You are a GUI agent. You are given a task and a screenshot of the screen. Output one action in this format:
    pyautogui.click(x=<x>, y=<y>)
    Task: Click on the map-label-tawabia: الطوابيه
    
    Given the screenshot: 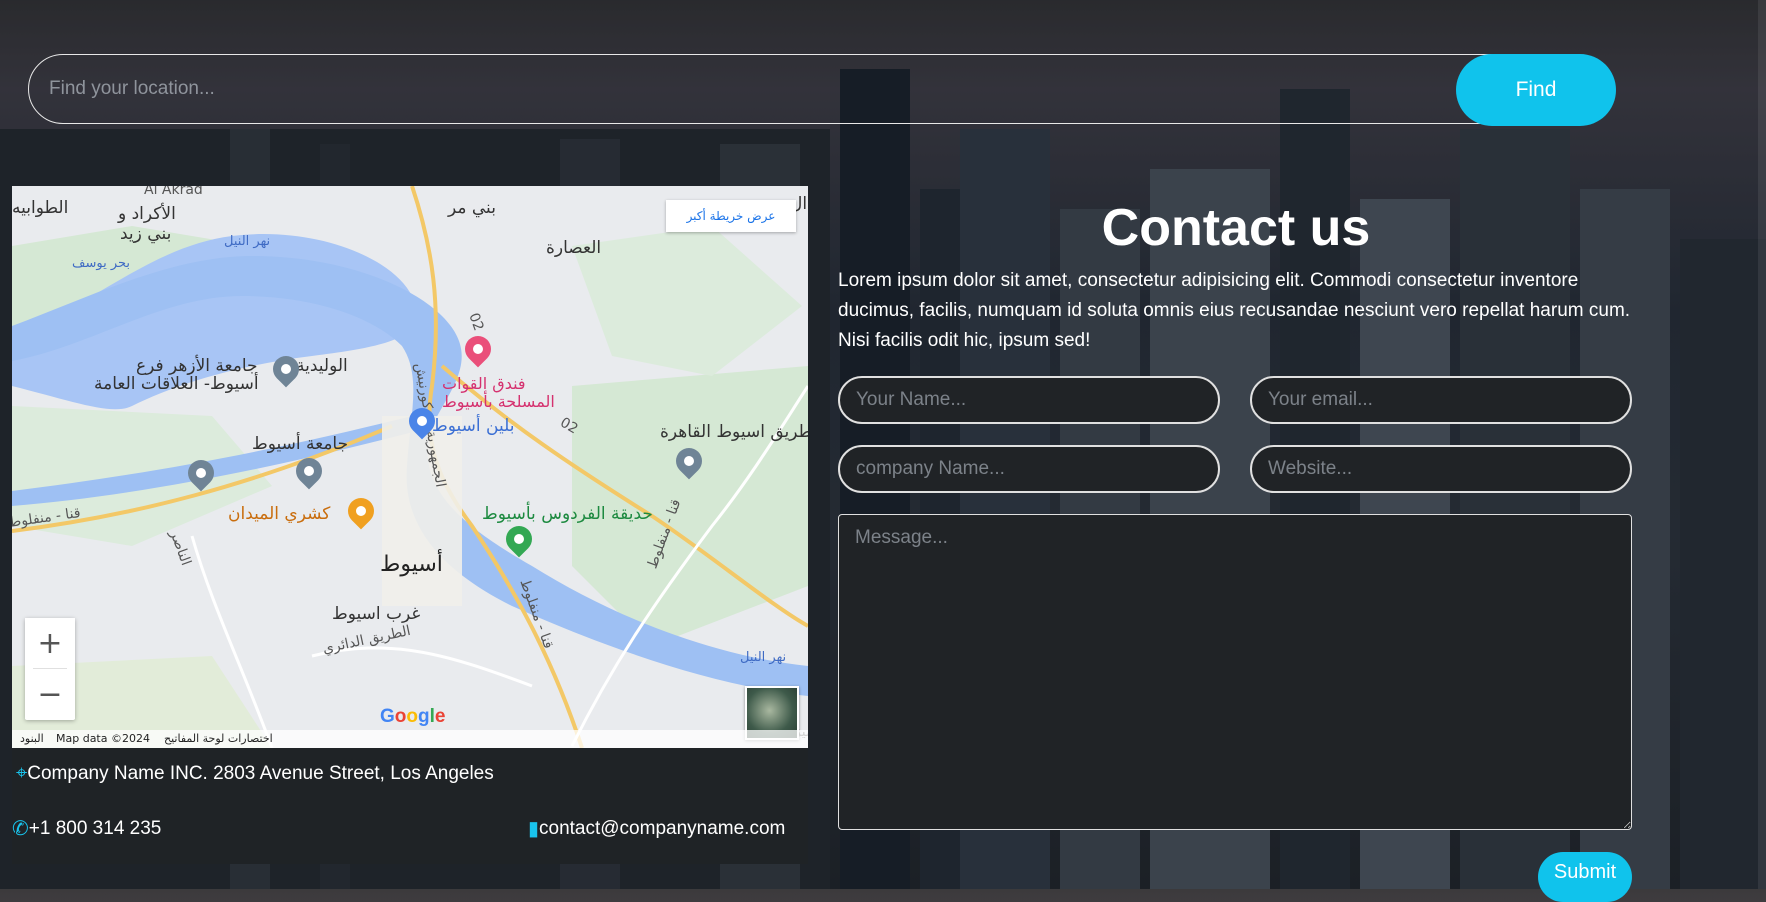 What is the action you would take?
    pyautogui.click(x=40, y=208)
    